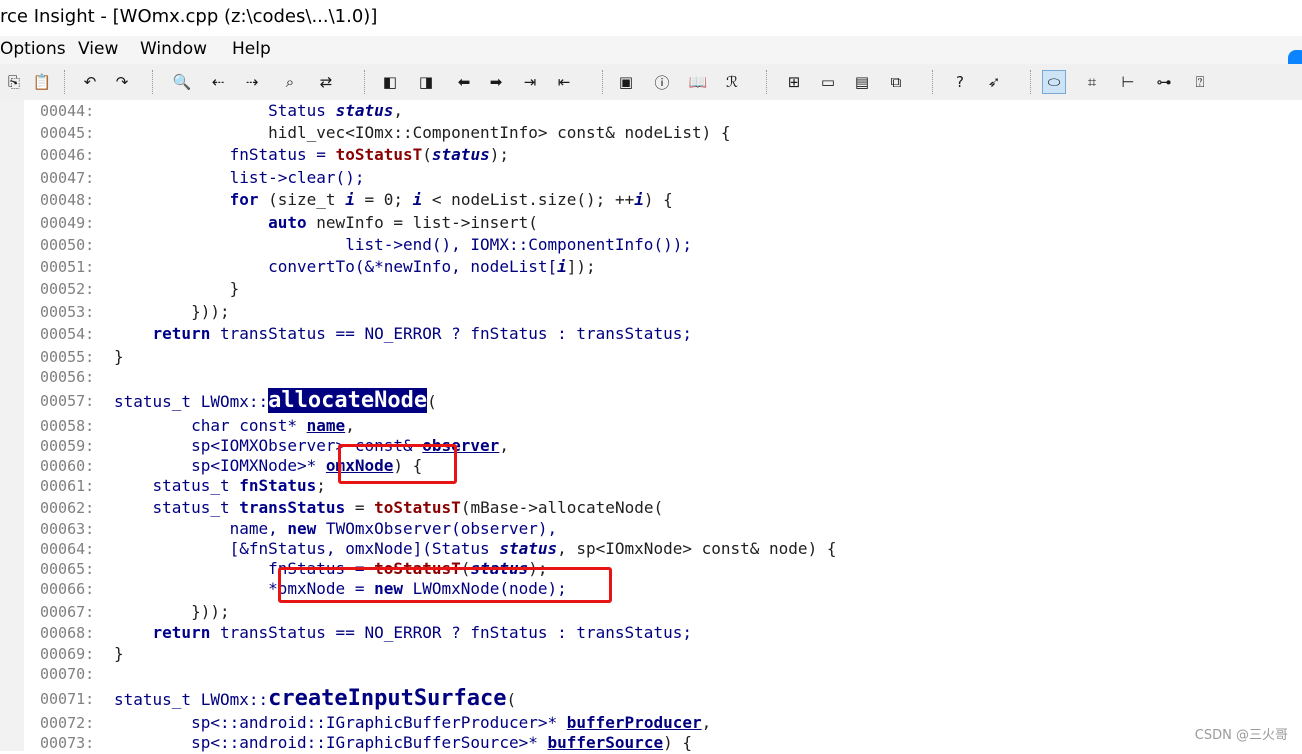 The height and width of the screenshot is (754, 1302). I want to click on line-number: 00060:, so click(67, 466).